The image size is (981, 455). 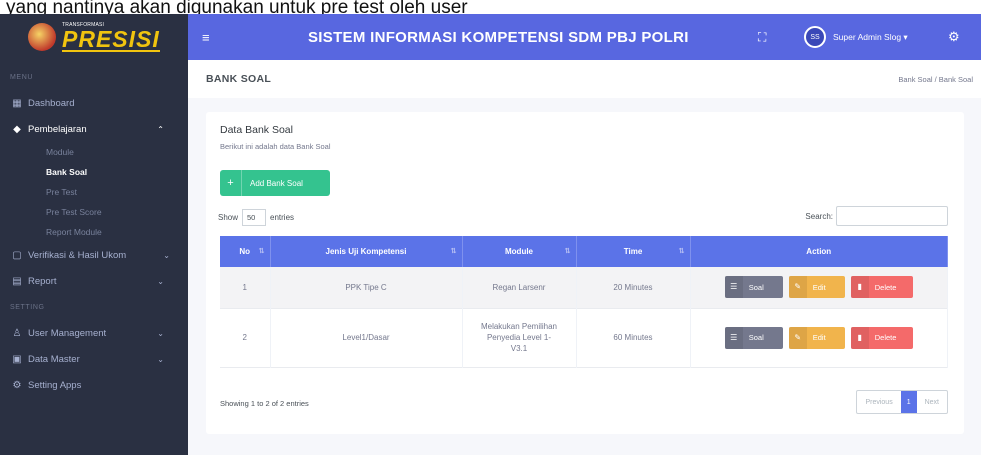 What do you see at coordinates (17, 281) in the screenshot?
I see `file-icon: ▤` at bounding box center [17, 281].